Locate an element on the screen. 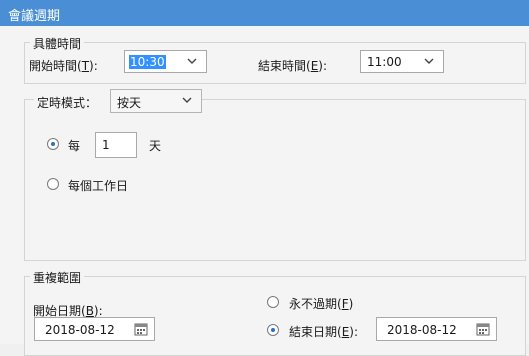  window-title: 會議週期 is located at coordinates (34, 16).